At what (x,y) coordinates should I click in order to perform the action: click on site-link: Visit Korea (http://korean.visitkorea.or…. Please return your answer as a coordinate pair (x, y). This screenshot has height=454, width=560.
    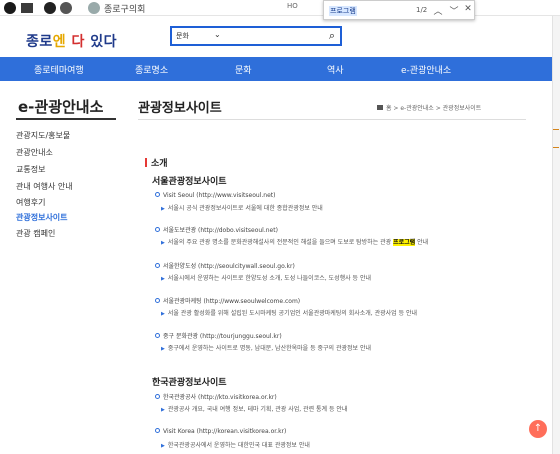
    Looking at the image, I should click on (220, 431).